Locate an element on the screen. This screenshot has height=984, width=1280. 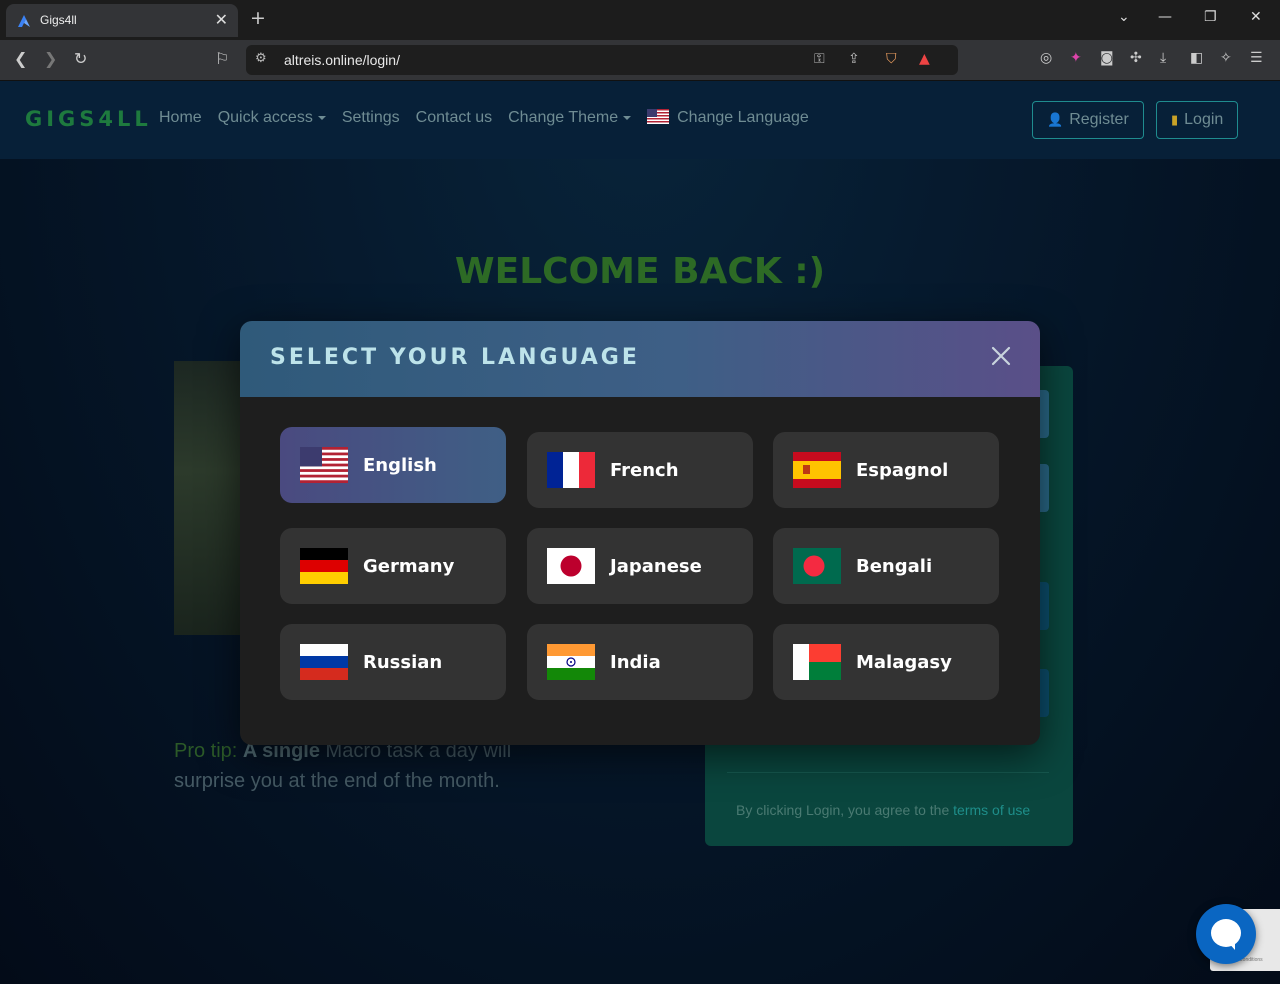
india-flag-icon is located at coordinates (571, 662).